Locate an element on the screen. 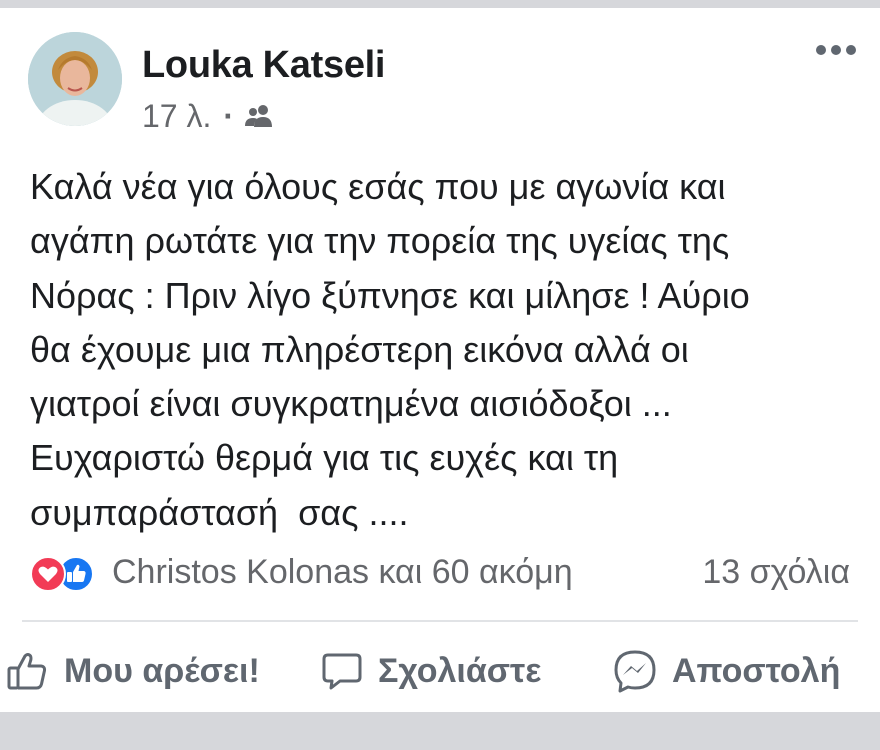 This screenshot has height=750, width=880. send-button: Αποστολή is located at coordinates (726, 671).